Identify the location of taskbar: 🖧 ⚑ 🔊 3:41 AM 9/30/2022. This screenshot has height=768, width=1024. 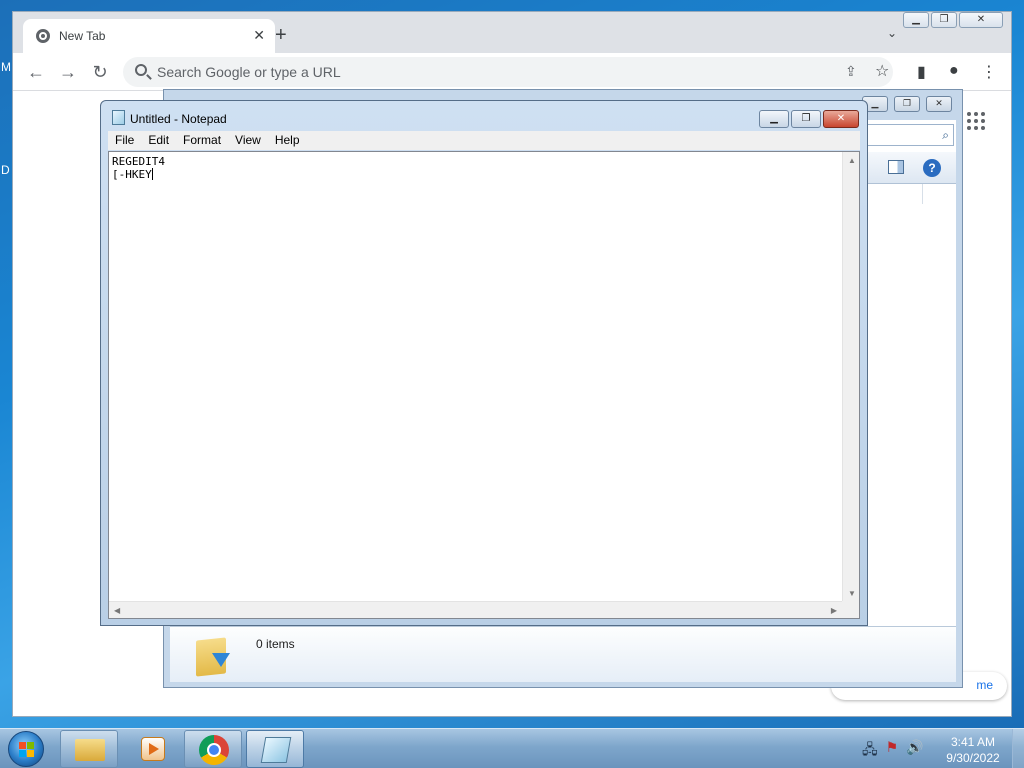
(512, 748).